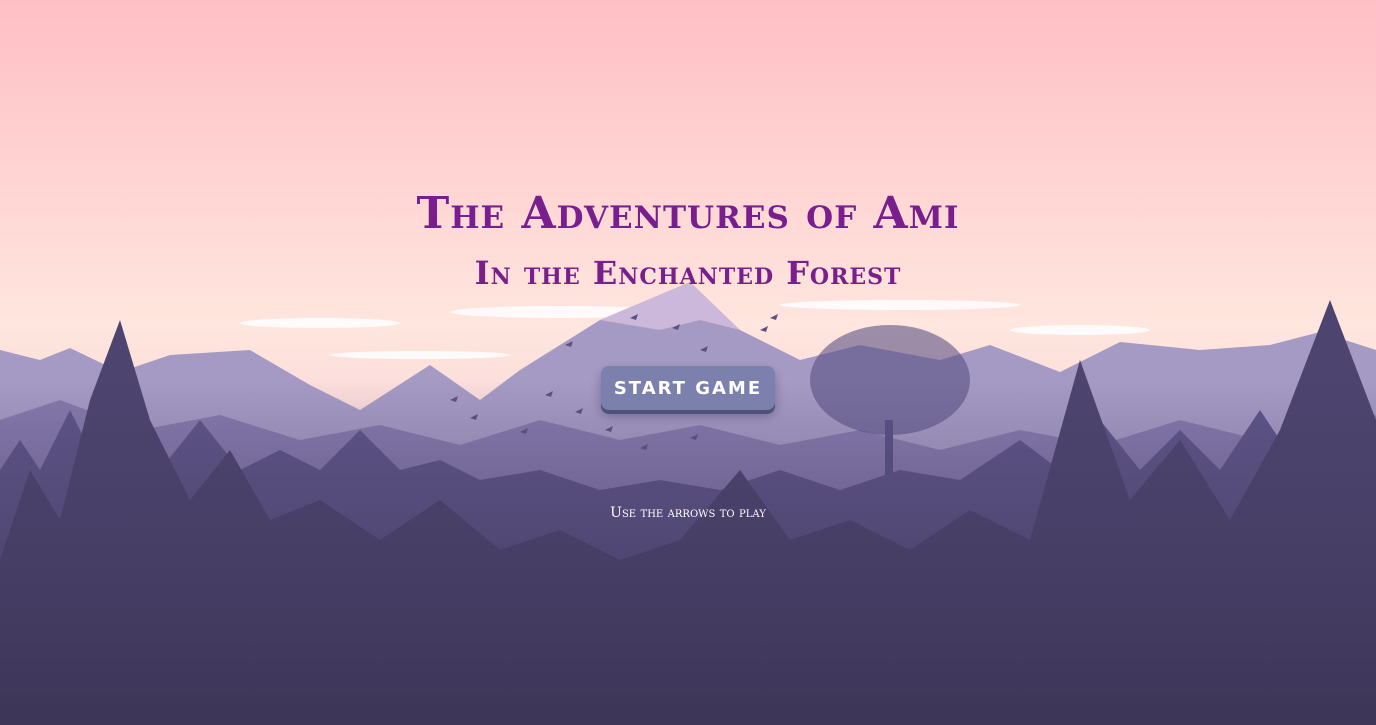 This screenshot has height=725, width=1376. Describe the element at coordinates (688, 273) in the screenshot. I see `game-subtitle: In the Enchanted Forest` at that location.